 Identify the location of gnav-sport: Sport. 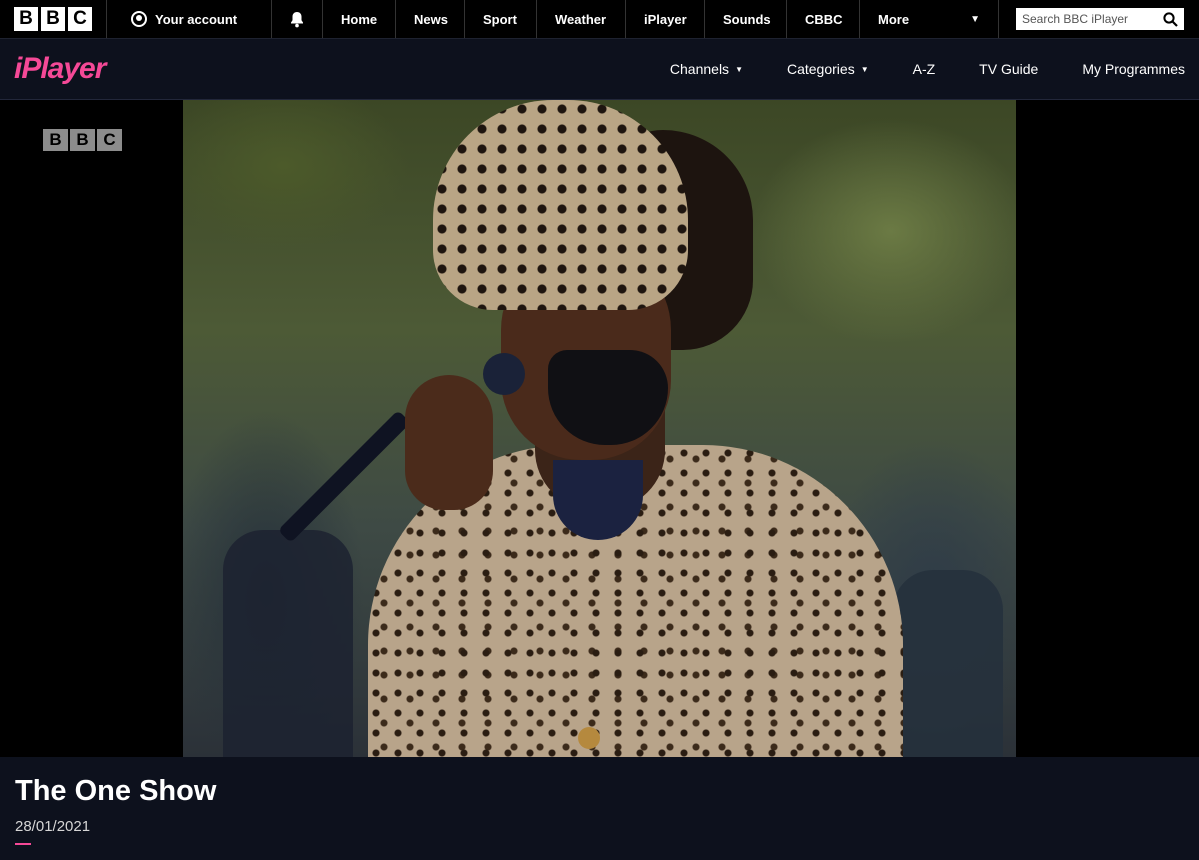
(501, 19).